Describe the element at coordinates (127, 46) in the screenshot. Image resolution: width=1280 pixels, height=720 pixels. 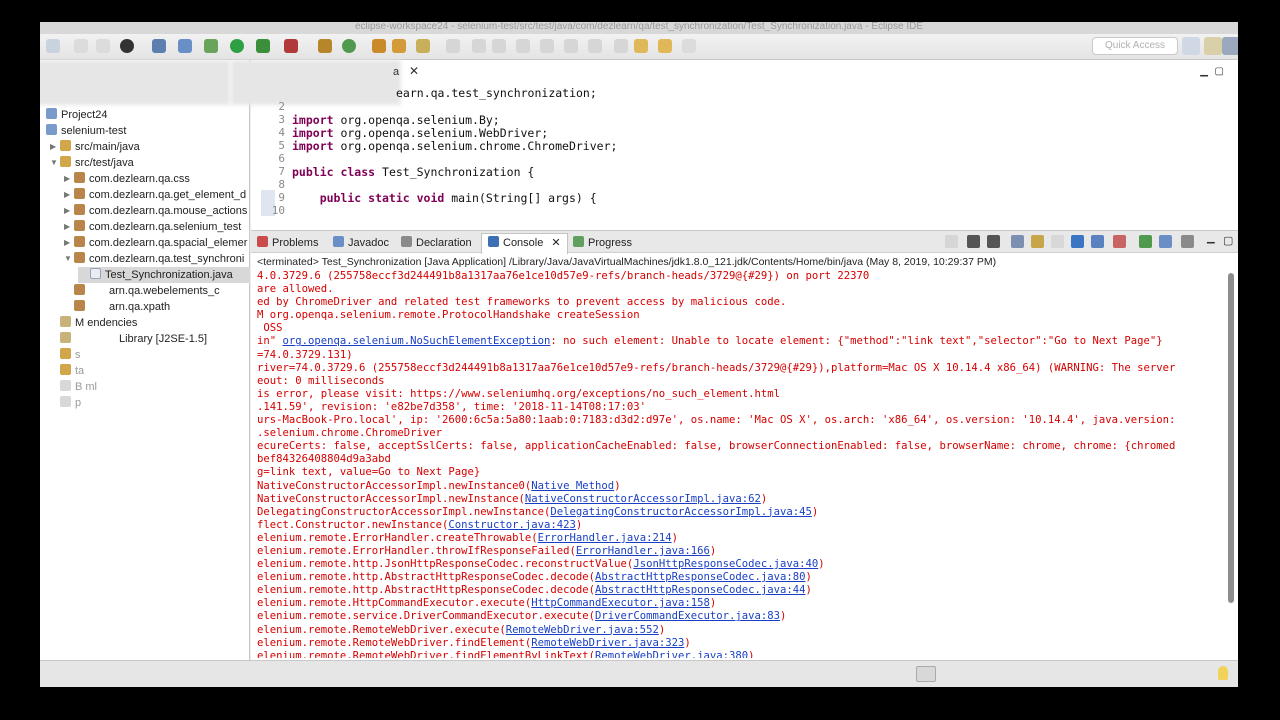
I see `debug-target-icon` at that location.